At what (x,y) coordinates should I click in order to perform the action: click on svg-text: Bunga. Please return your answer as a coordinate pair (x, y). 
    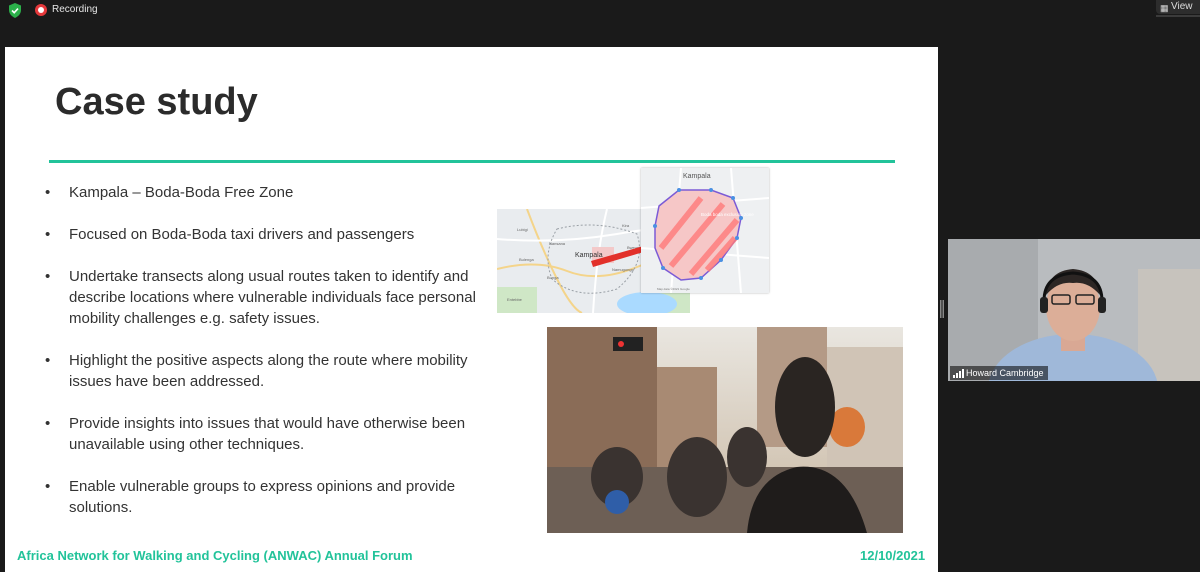
    Looking at the image, I should click on (553, 277).